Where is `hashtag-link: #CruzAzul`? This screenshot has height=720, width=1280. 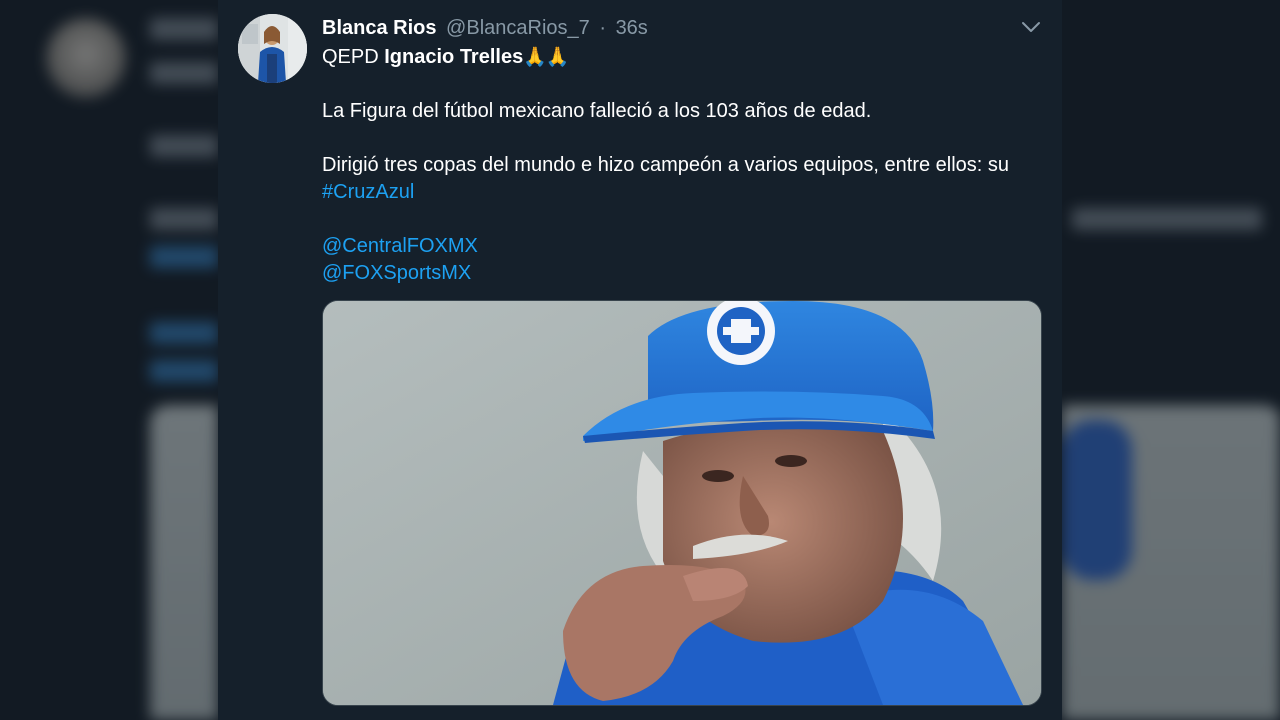
hashtag-link: #CruzAzul is located at coordinates (368, 192).